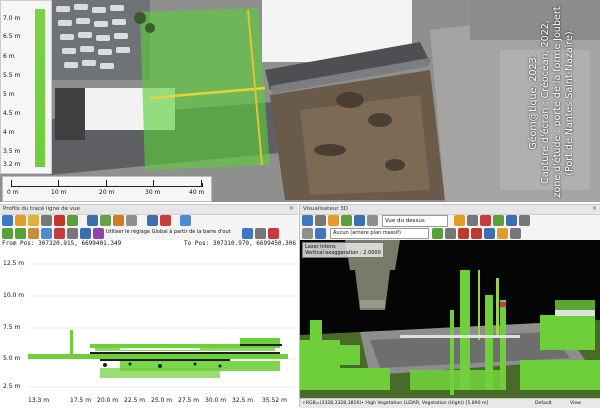  I want to click on x-tick-label: 13.3 m, so click(39, 400).